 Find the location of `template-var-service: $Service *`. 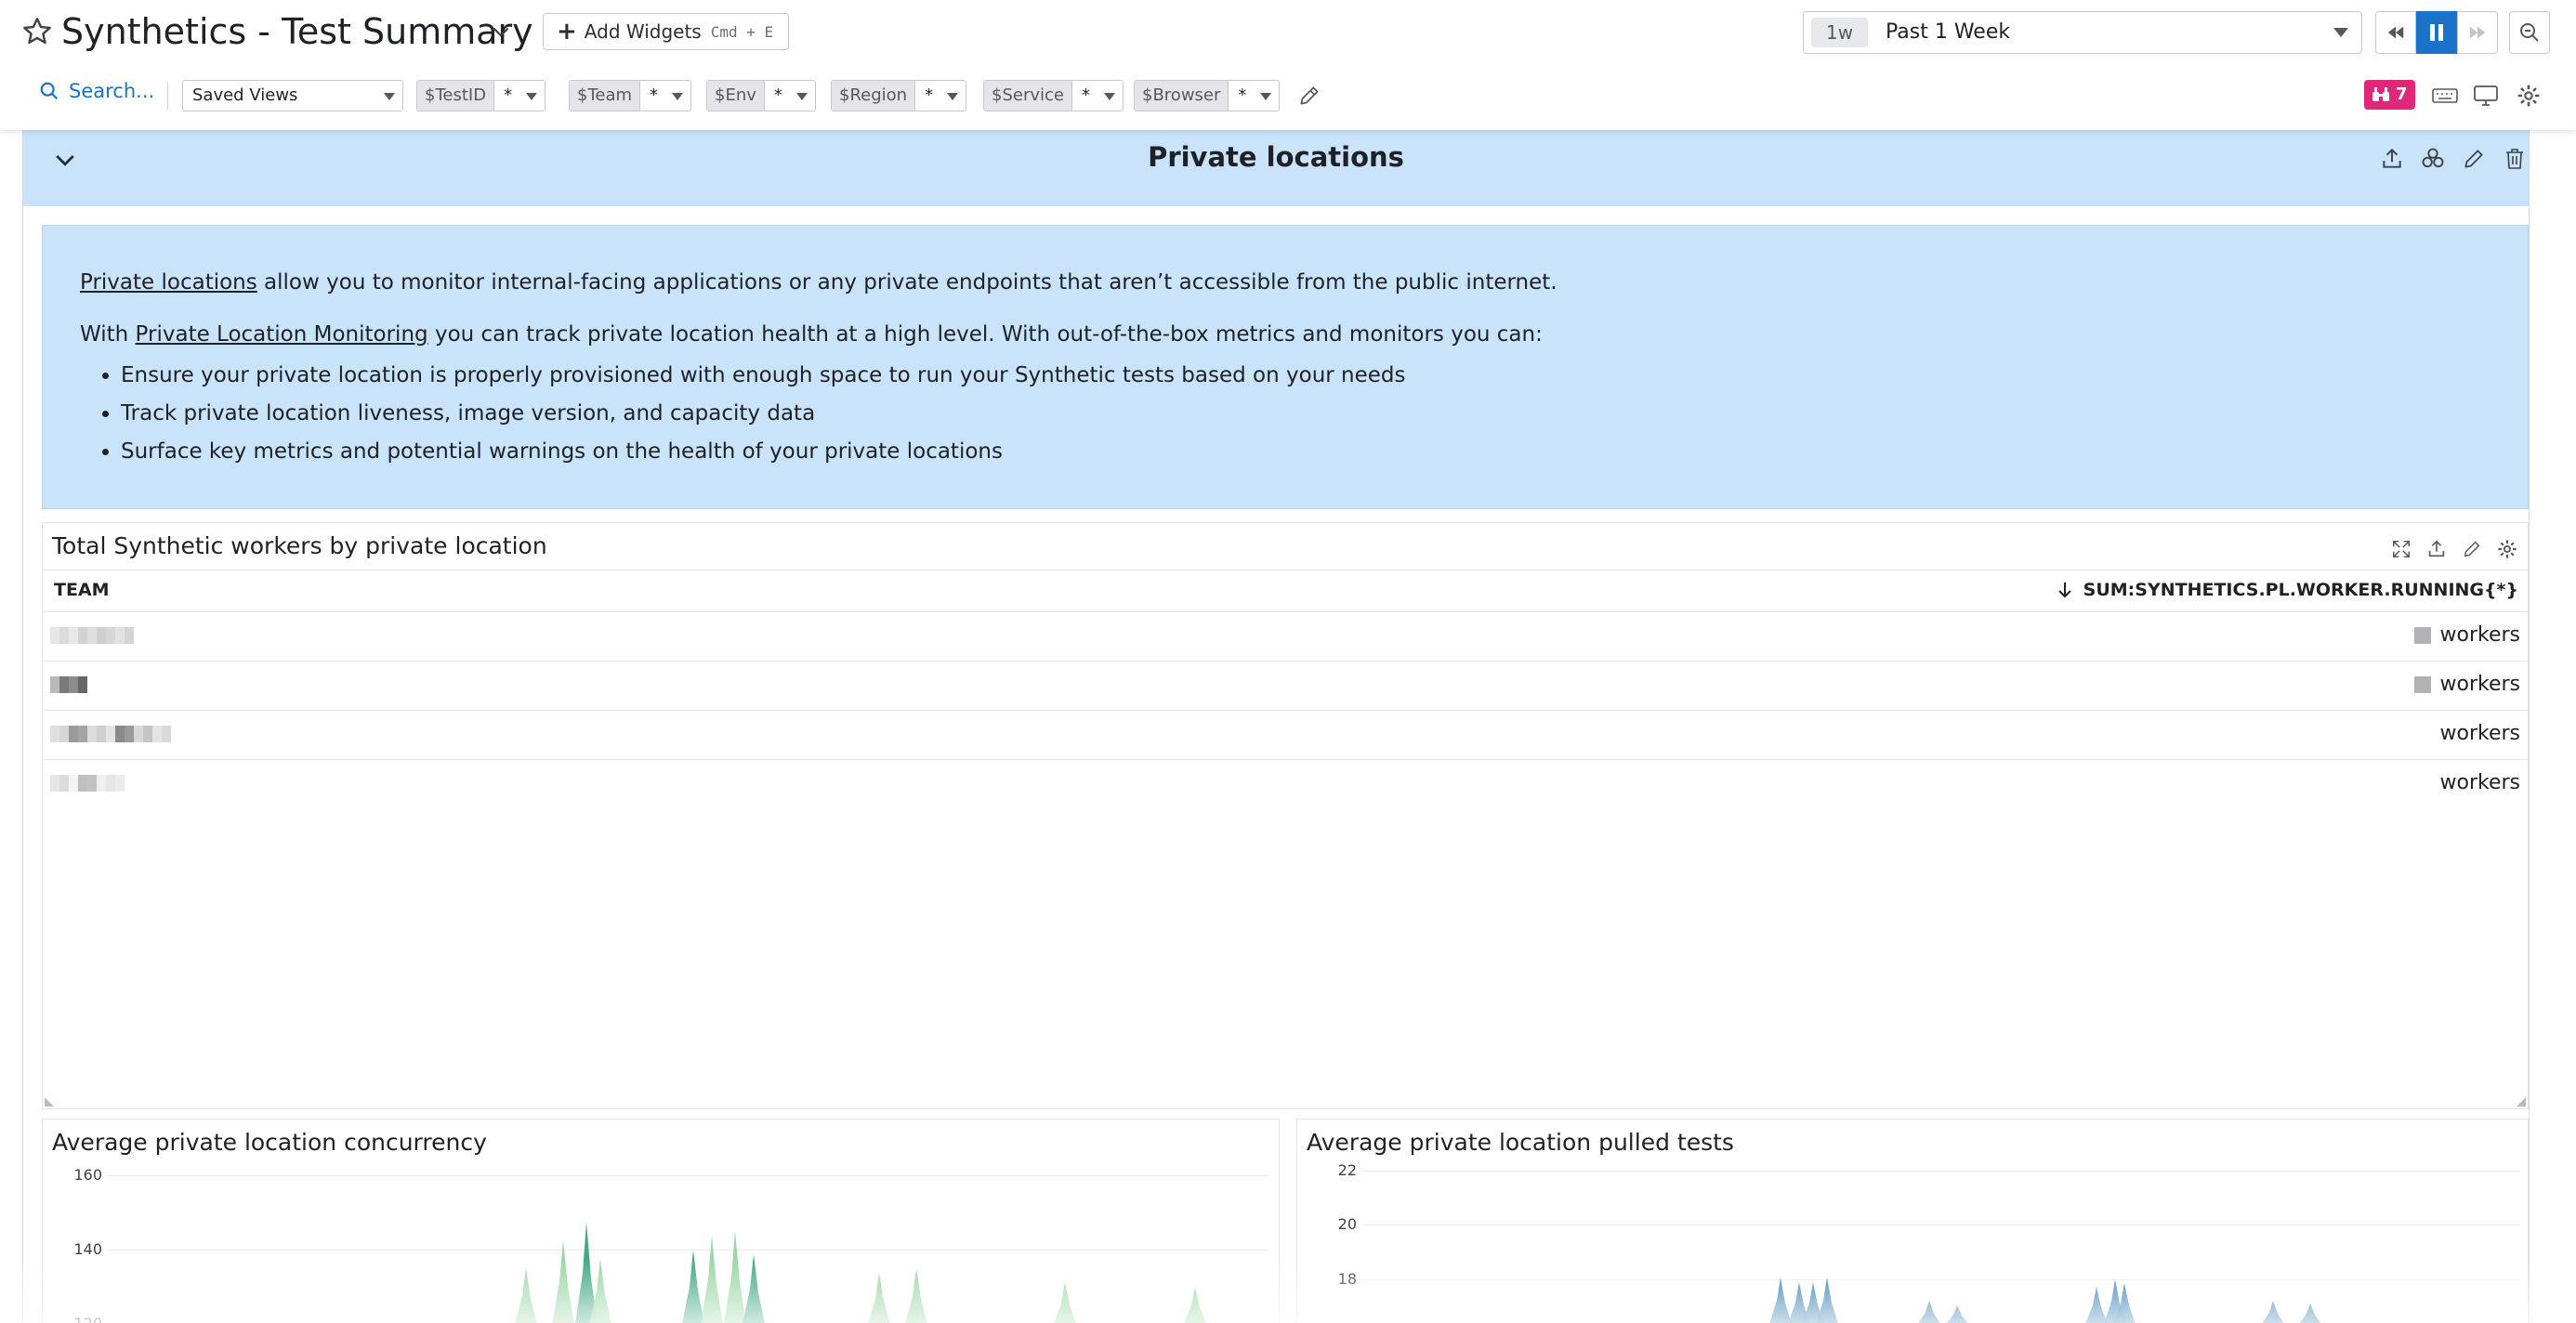

template-var-service: $Service * is located at coordinates (1053, 96).